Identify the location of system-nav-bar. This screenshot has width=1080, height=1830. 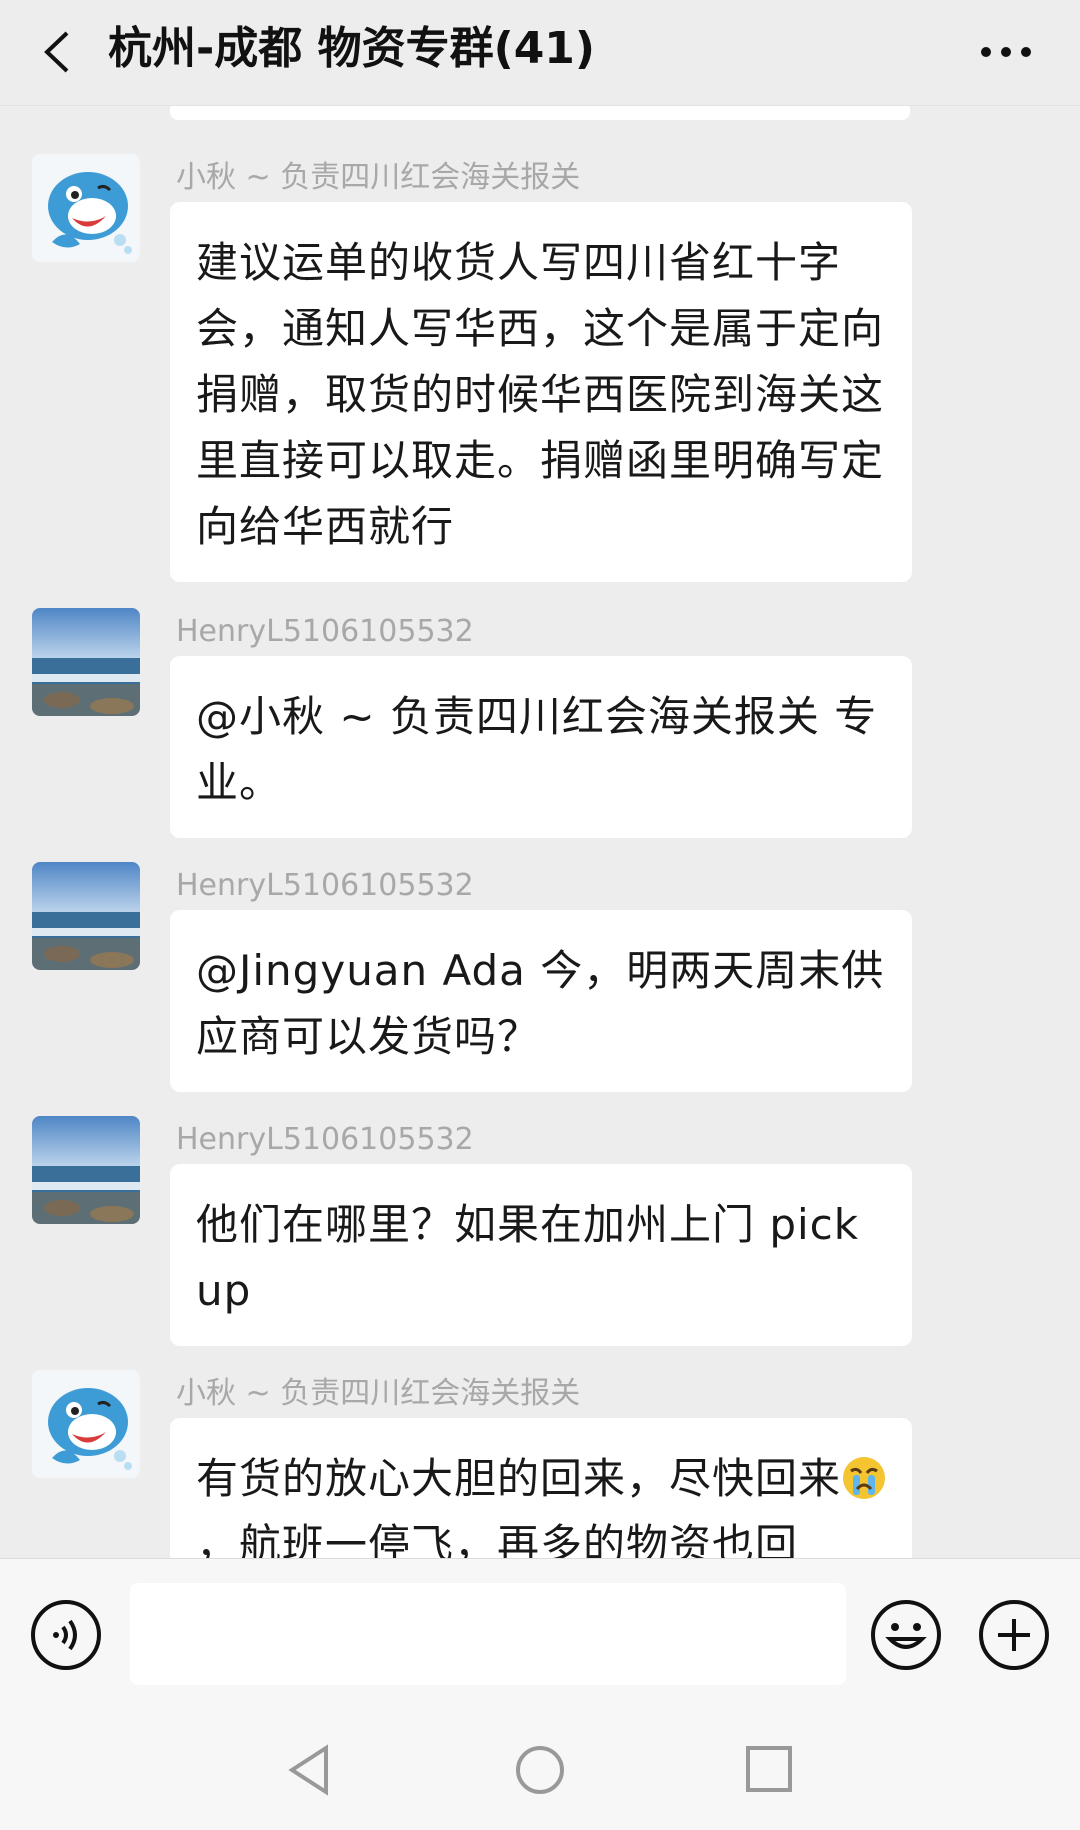
(540, 1772).